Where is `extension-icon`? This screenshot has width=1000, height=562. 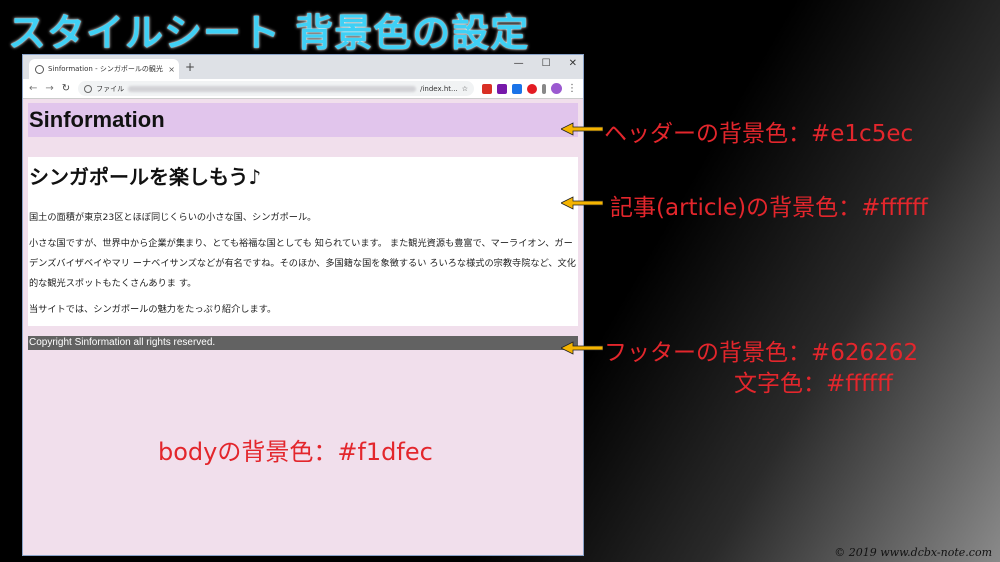 extension-icon is located at coordinates (517, 88).